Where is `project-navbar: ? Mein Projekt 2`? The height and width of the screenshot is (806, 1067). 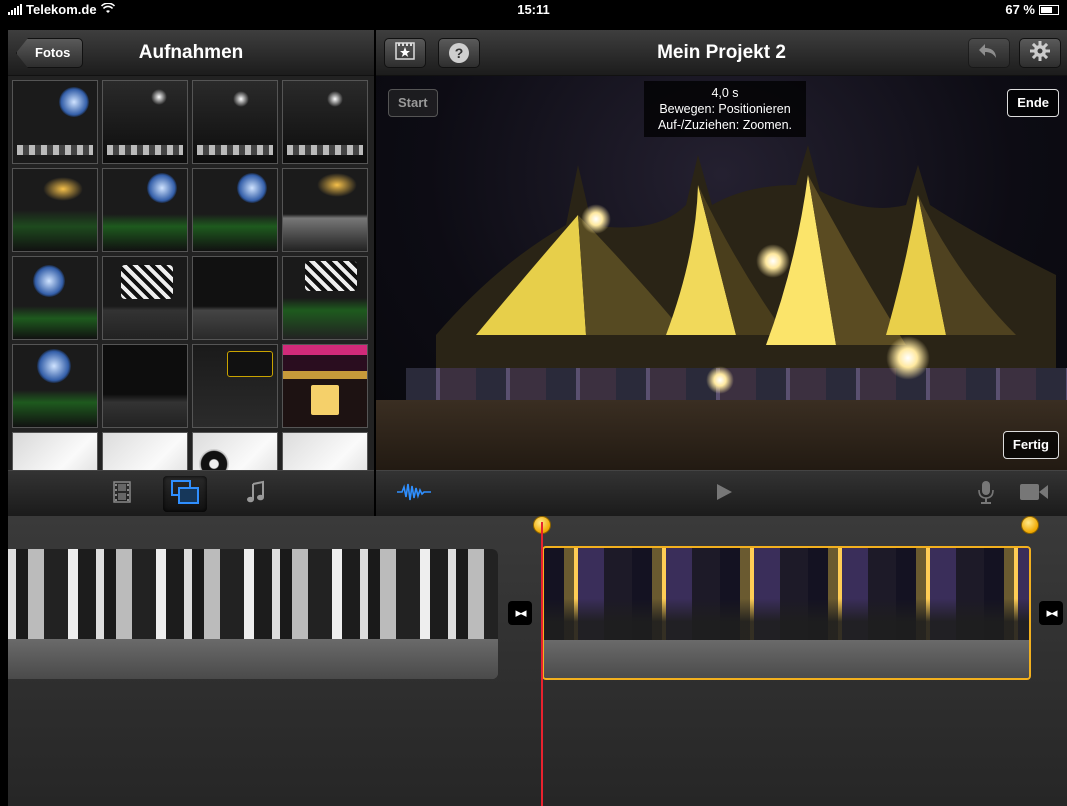 project-navbar: ? Mein Projekt 2 is located at coordinates (721, 53).